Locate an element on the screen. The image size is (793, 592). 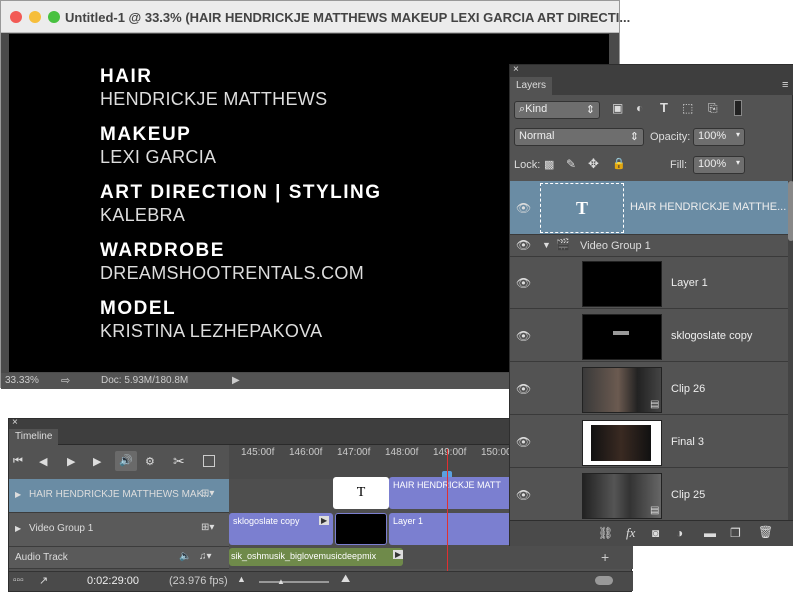
scrollbar-thumb is located at coordinates (790, 211).